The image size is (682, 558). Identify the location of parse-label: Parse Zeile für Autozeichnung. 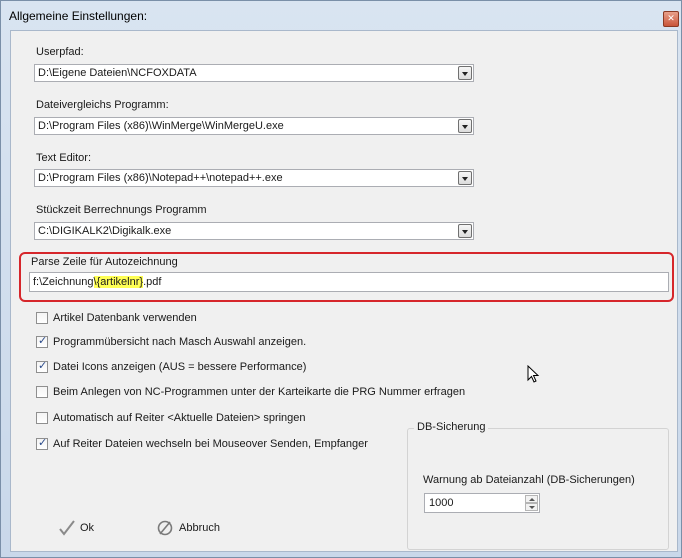
(104, 262).